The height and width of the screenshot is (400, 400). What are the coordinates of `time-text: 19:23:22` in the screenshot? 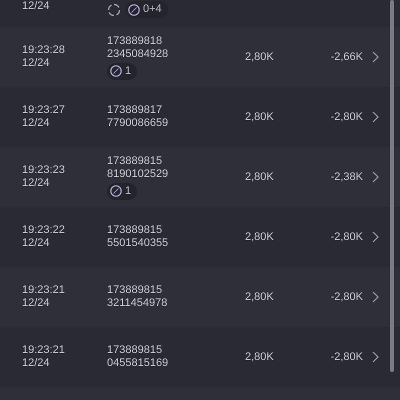 It's located at (44, 230).